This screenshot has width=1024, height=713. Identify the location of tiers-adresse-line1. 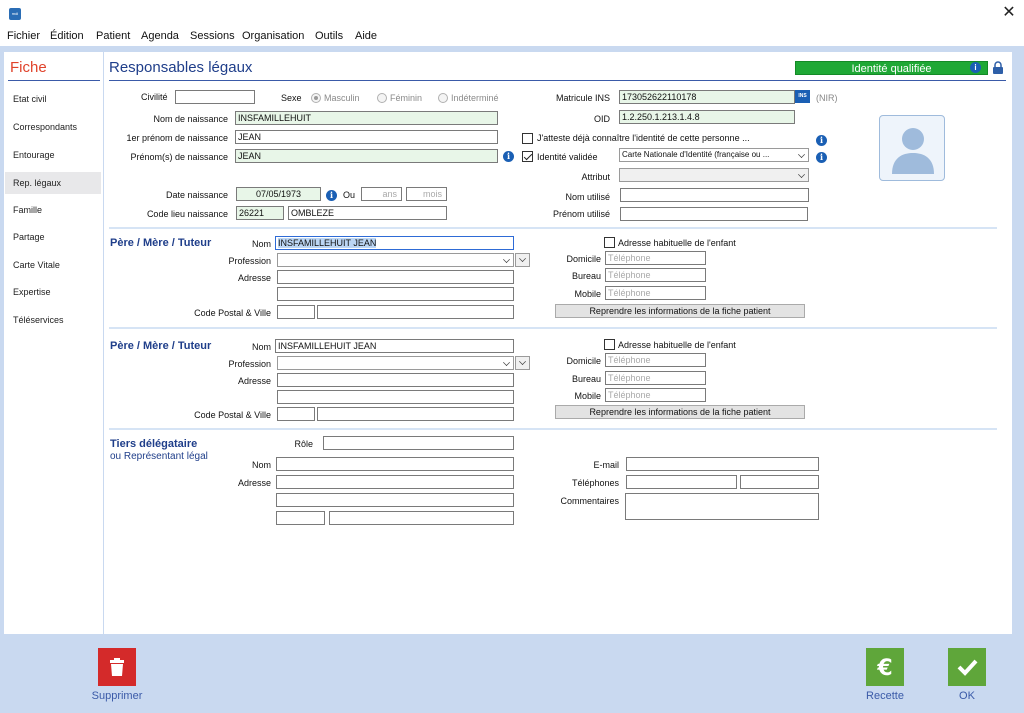
(395, 482).